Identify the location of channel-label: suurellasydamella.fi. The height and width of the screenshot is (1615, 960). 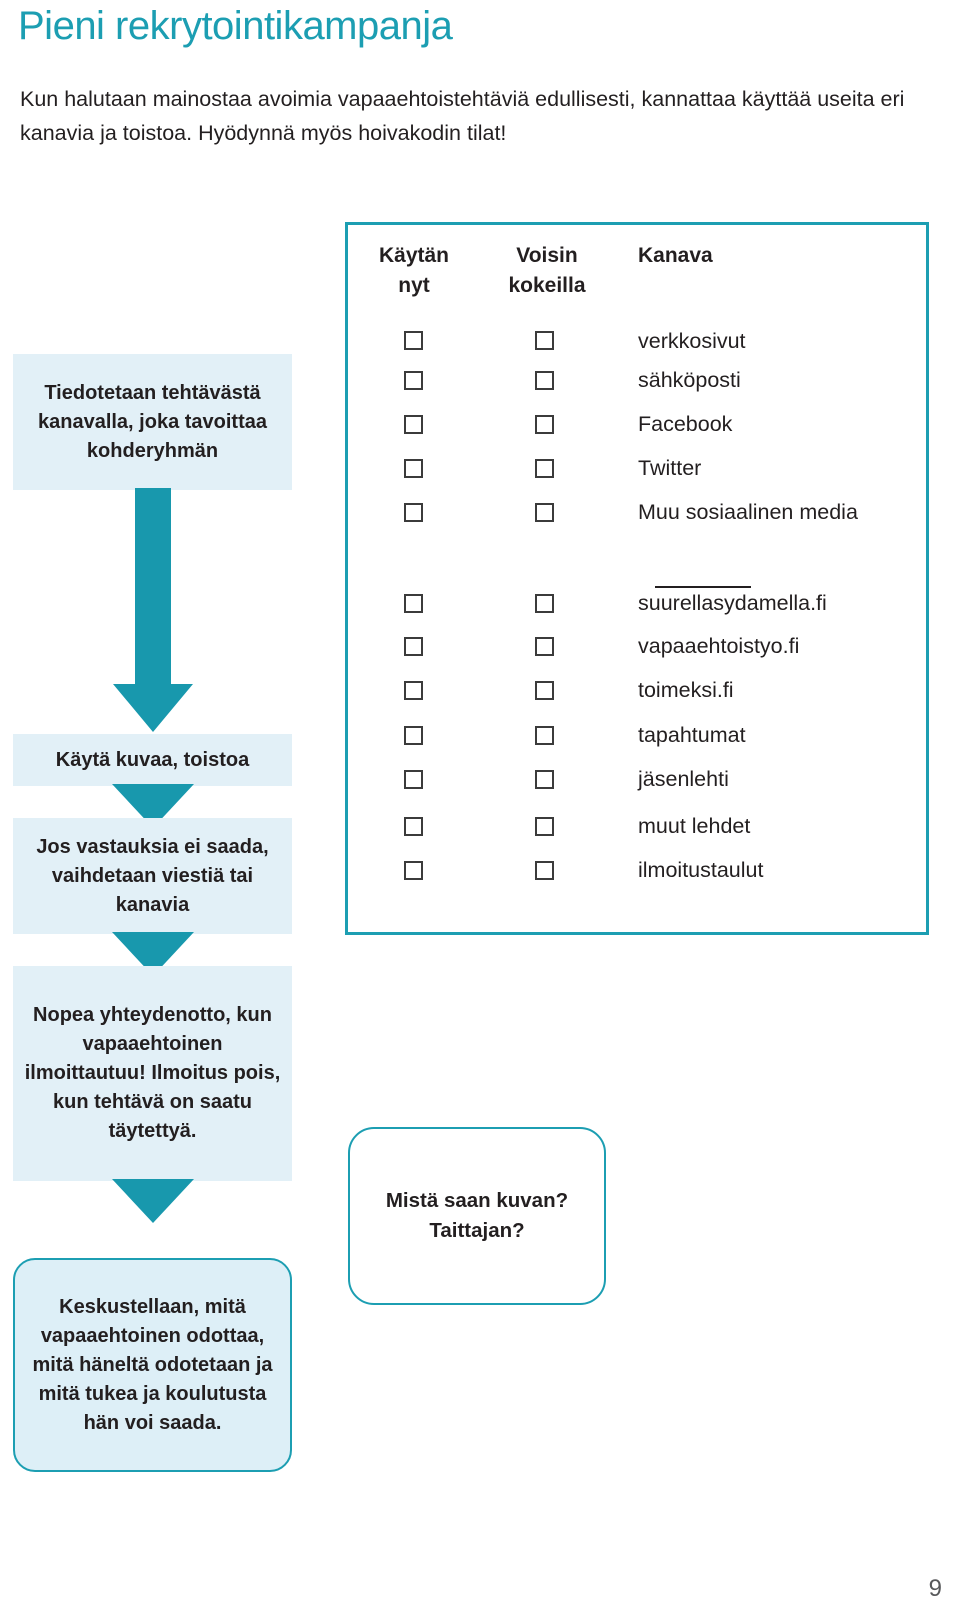
(732, 603).